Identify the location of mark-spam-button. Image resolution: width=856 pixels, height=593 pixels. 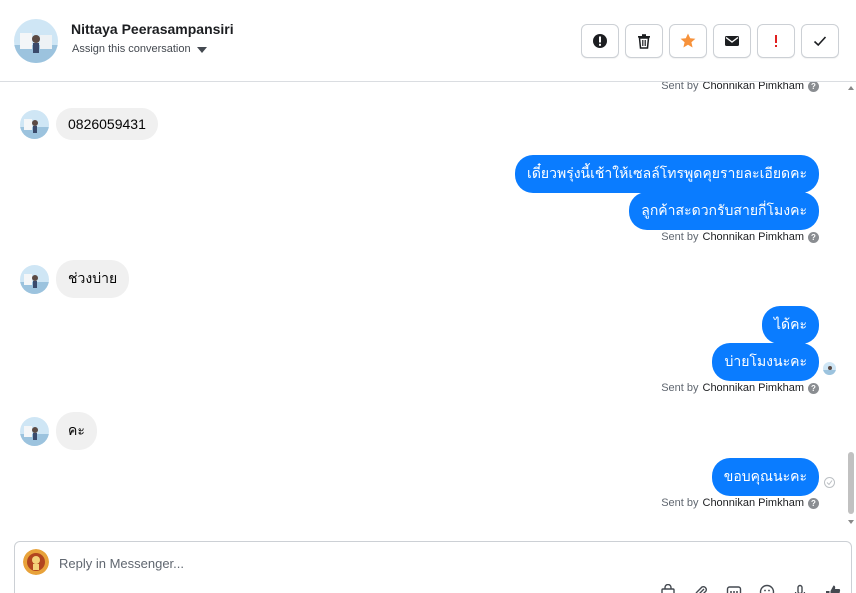
(600, 41).